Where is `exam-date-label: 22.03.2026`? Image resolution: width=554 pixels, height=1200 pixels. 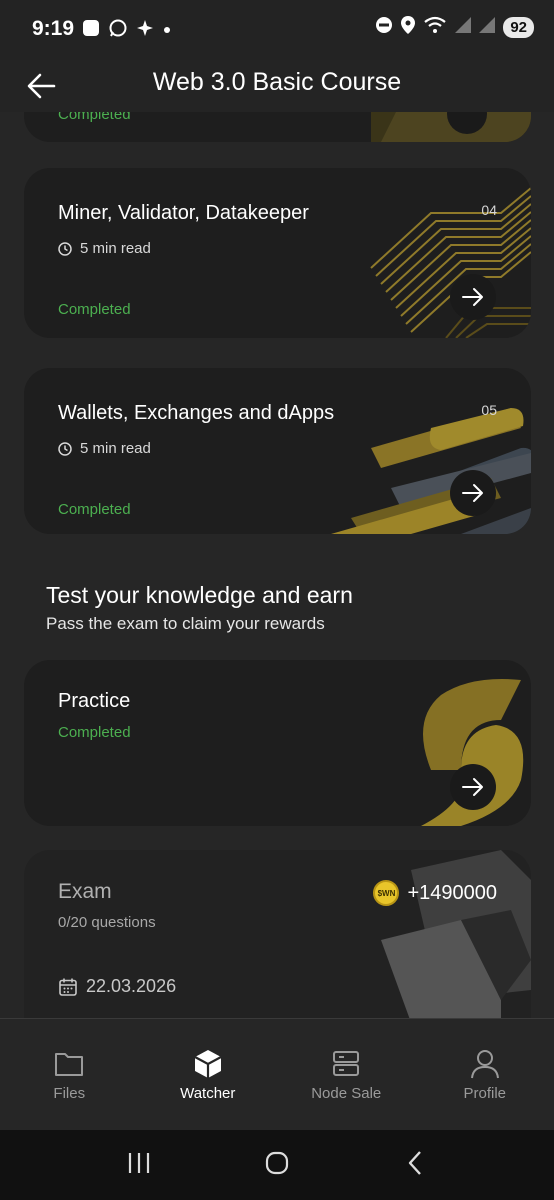
exam-date-label: 22.03.2026 is located at coordinates (131, 986).